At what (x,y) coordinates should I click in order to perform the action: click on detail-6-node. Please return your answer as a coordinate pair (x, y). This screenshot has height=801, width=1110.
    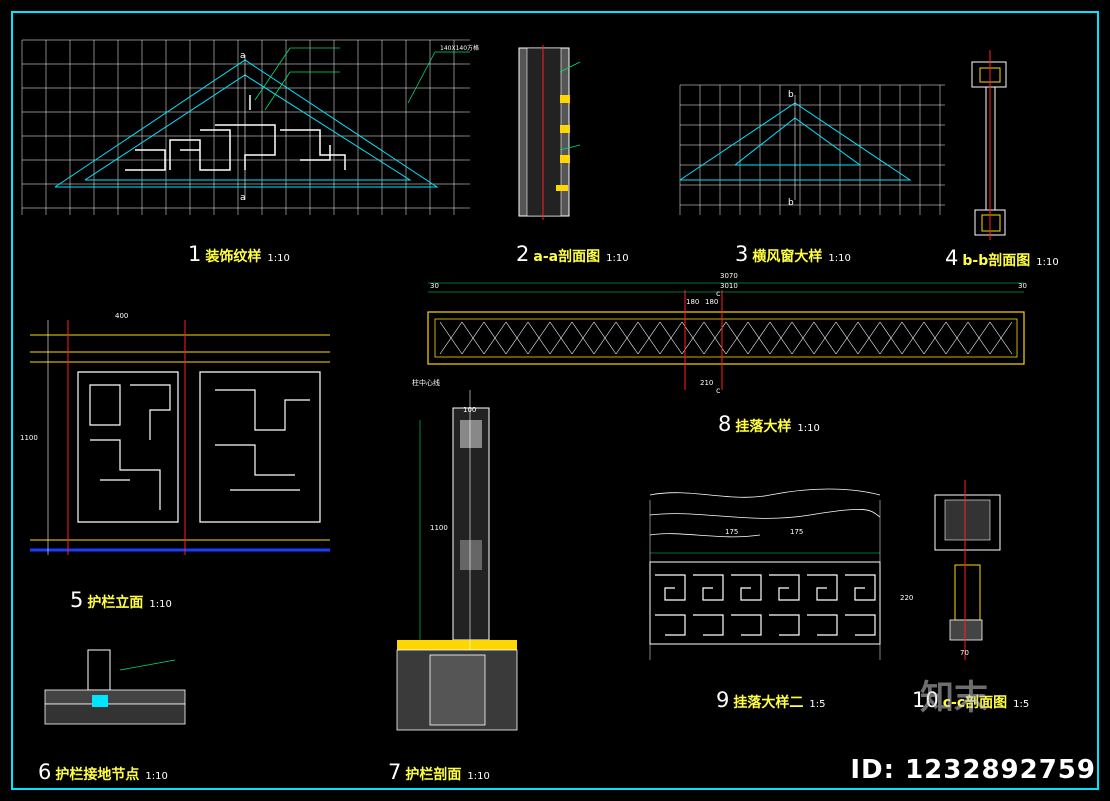
    Looking at the image, I should click on (115, 687).